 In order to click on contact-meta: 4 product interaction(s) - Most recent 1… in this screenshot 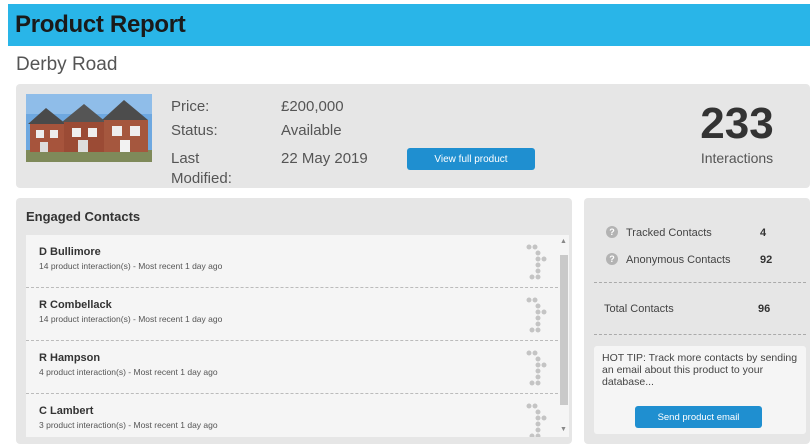, I will do `click(128, 372)`.